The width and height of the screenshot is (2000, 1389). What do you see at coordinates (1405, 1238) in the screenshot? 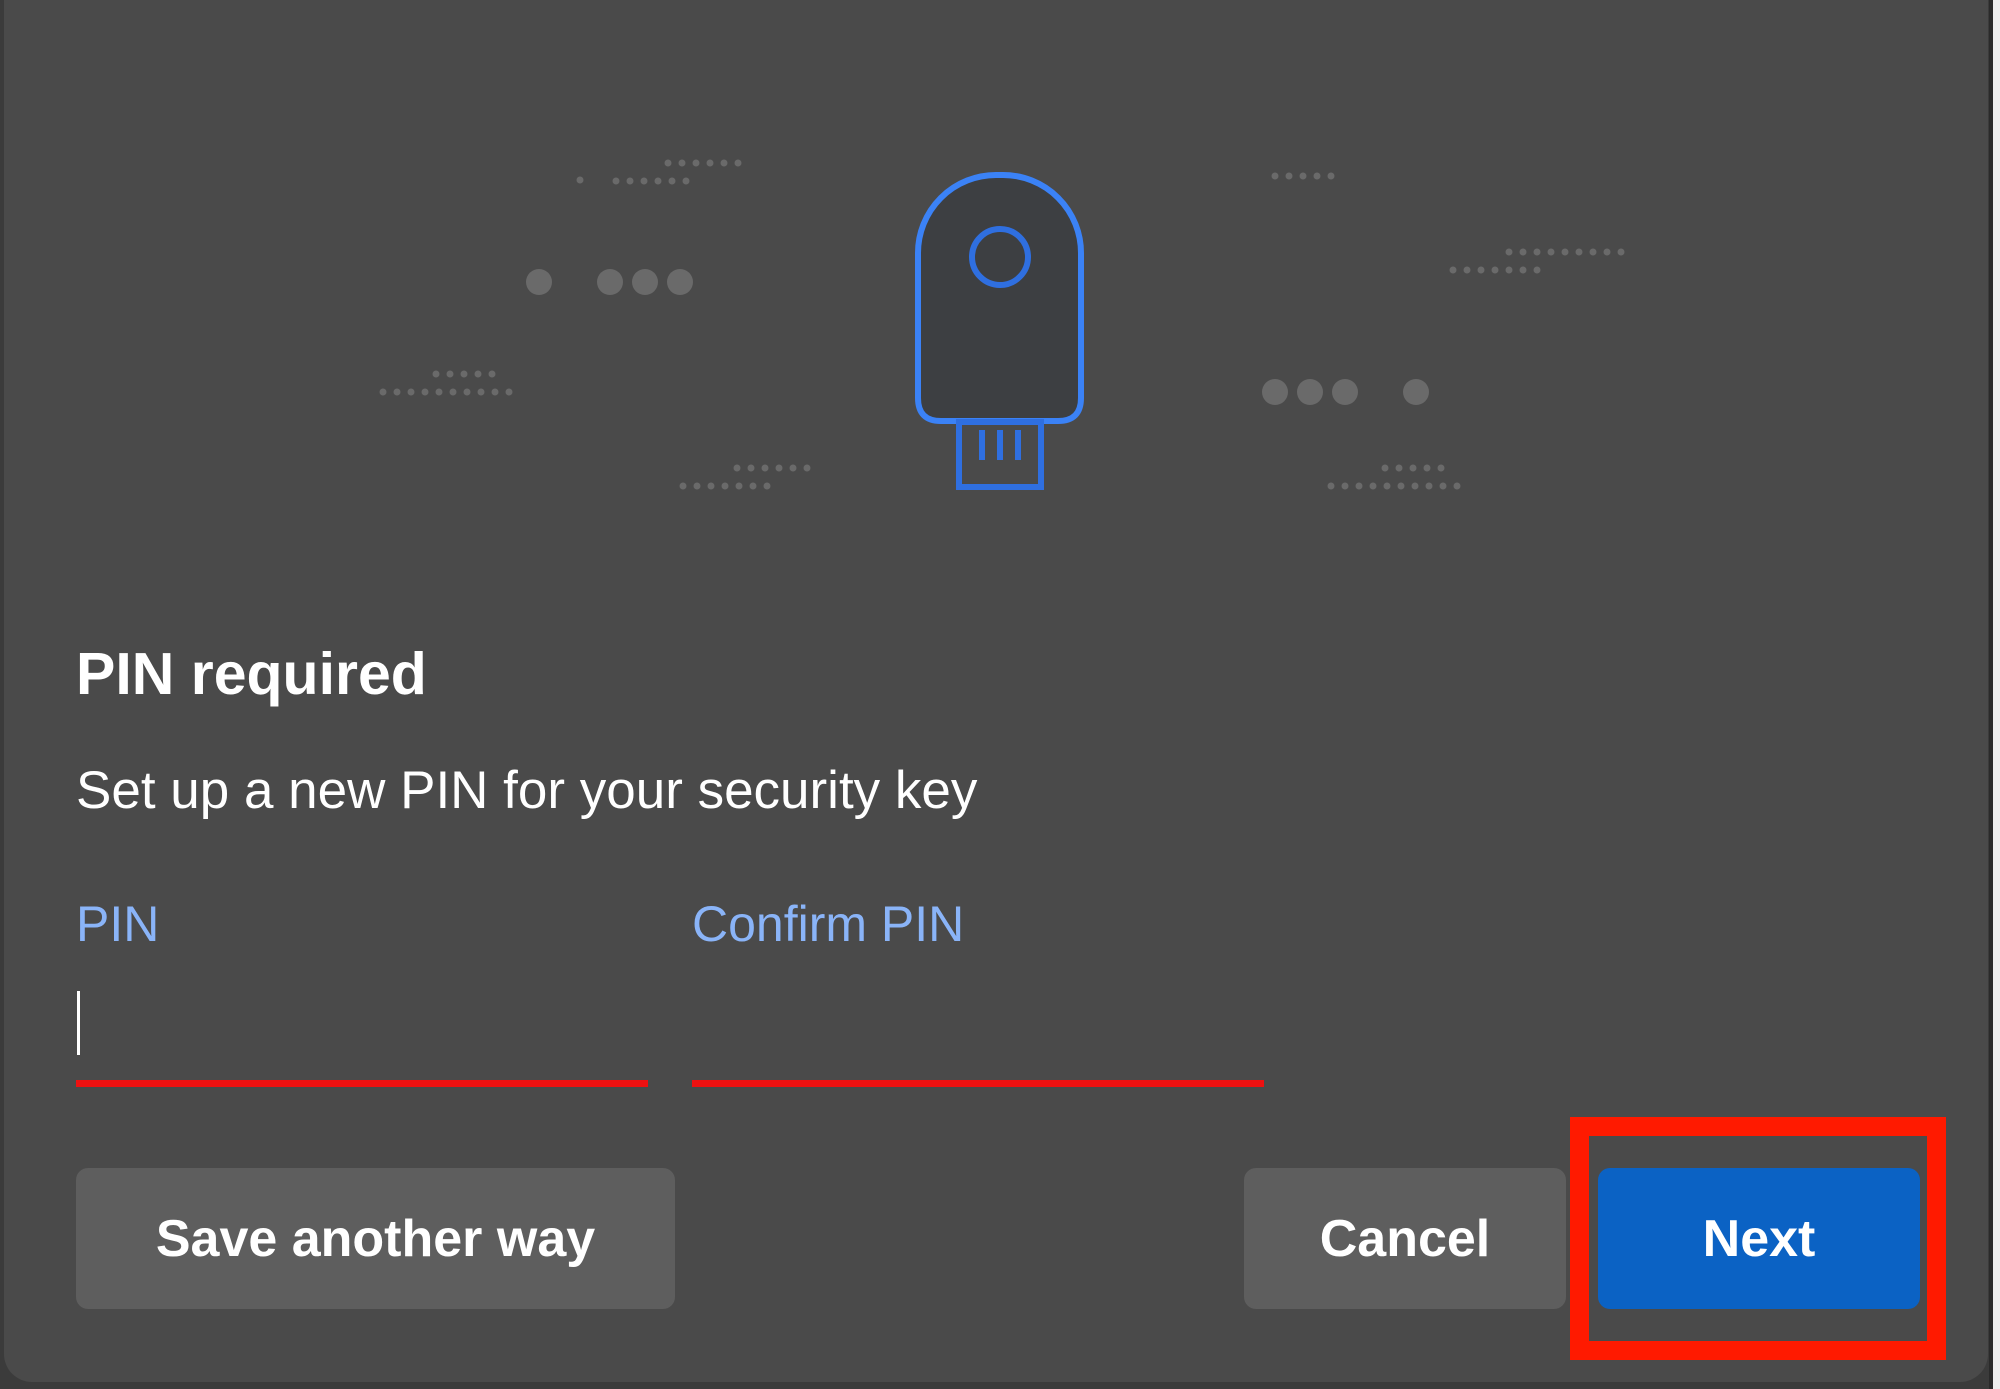
I see `cancel-button: Cancel` at bounding box center [1405, 1238].